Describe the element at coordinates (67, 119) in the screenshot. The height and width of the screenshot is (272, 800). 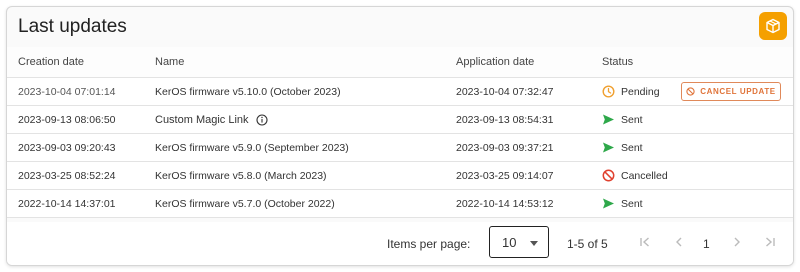
I see `creation-date-cell: 2023-09-13 08:06:50` at that location.